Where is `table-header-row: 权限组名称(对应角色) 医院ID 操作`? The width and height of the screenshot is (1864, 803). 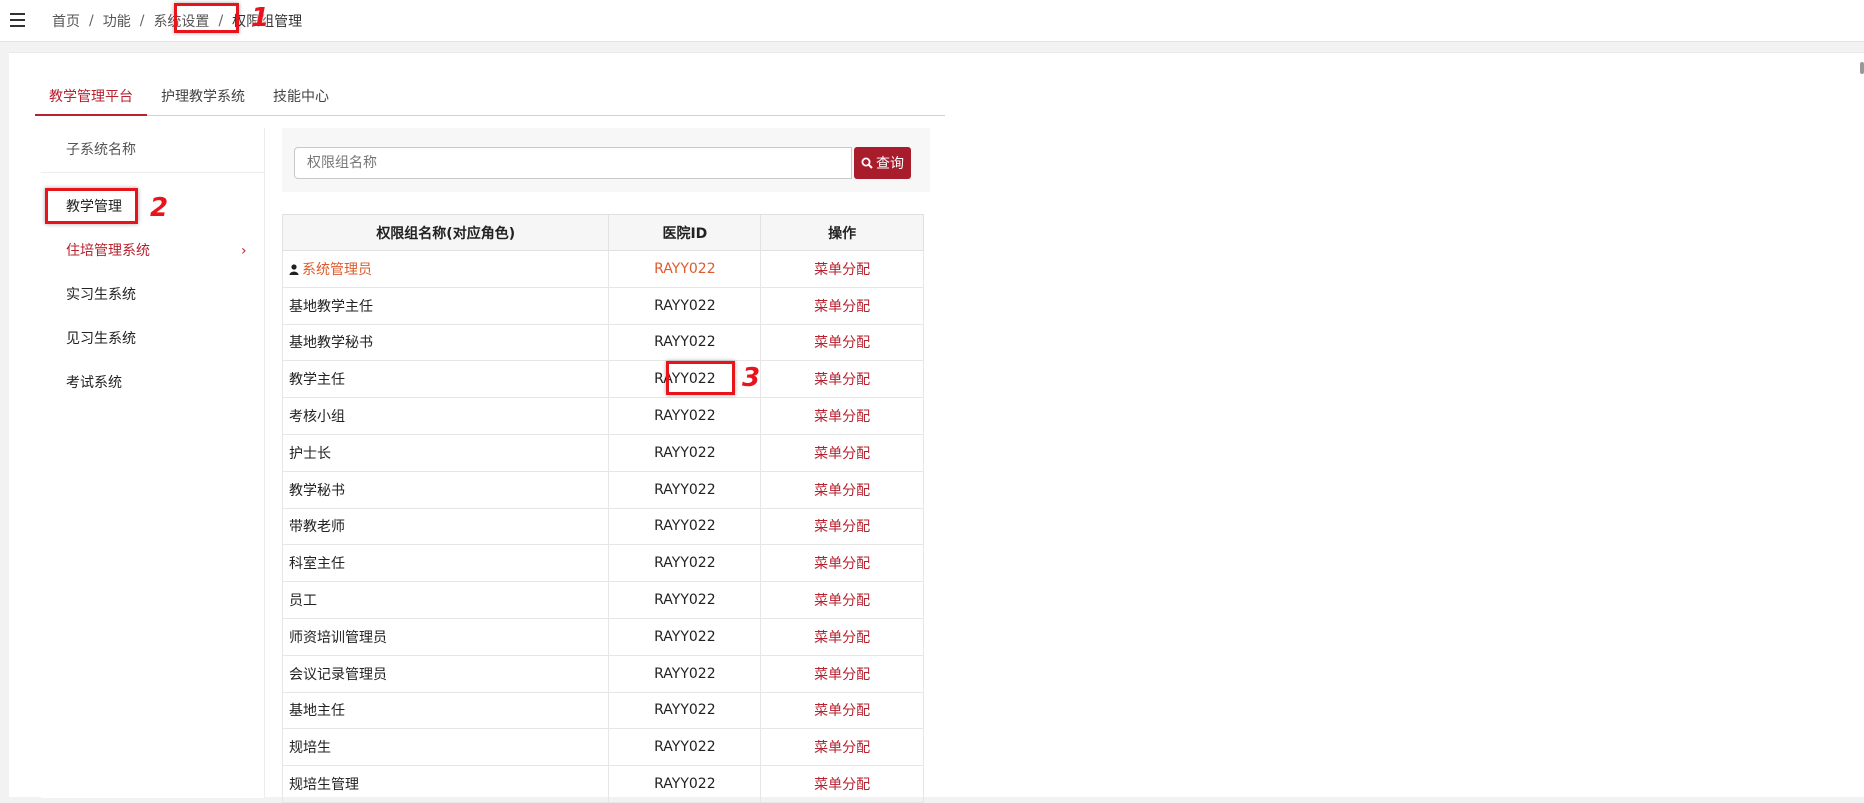
table-header-row: 权限组名称(对应角色) 医院ID 操作 is located at coordinates (602, 232).